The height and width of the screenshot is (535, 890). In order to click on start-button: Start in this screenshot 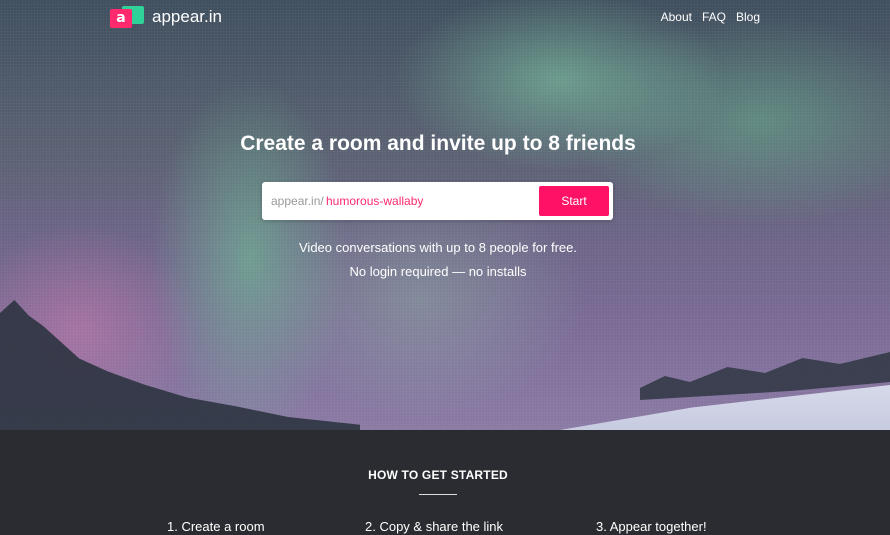, I will do `click(574, 201)`.